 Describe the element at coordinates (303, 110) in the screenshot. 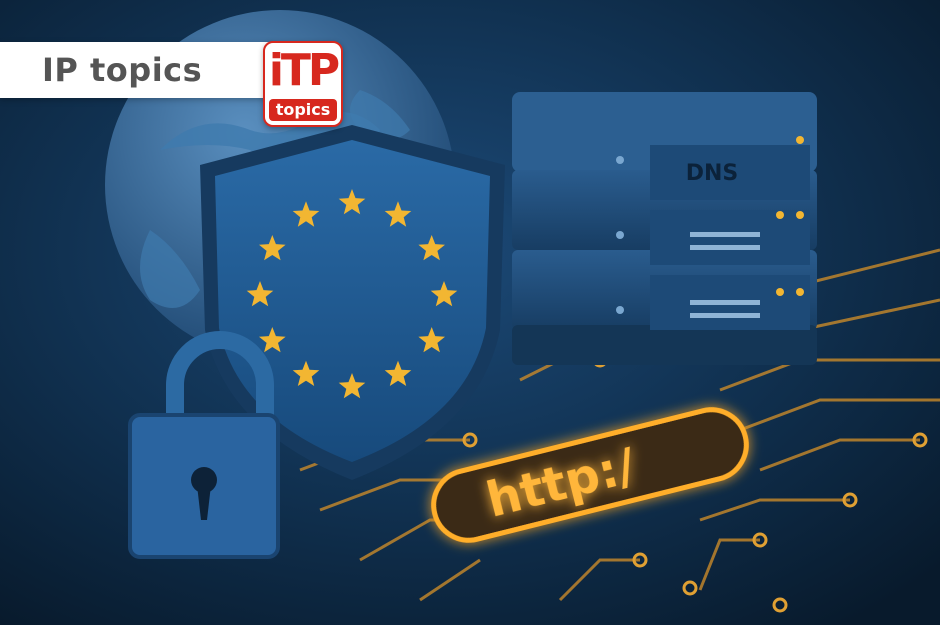

I see `logo-word: topics` at that location.